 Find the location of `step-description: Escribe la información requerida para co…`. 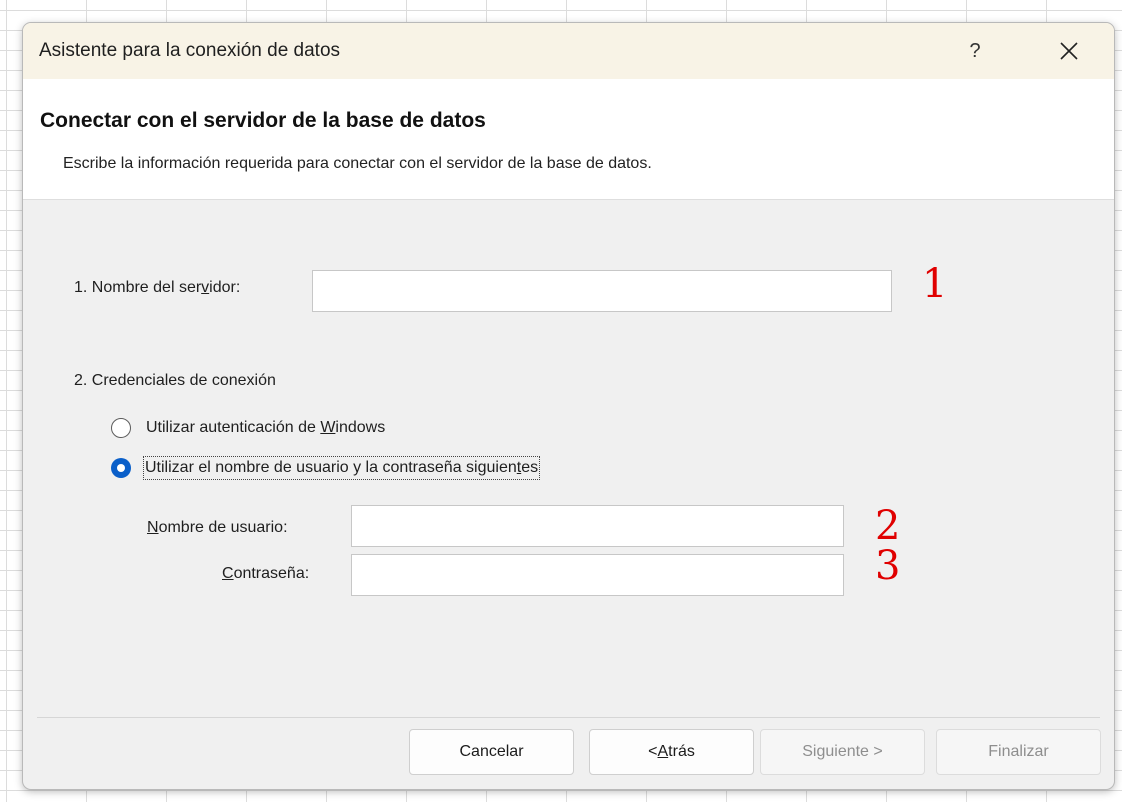

step-description: Escribe la información requerida para co… is located at coordinates (357, 163).